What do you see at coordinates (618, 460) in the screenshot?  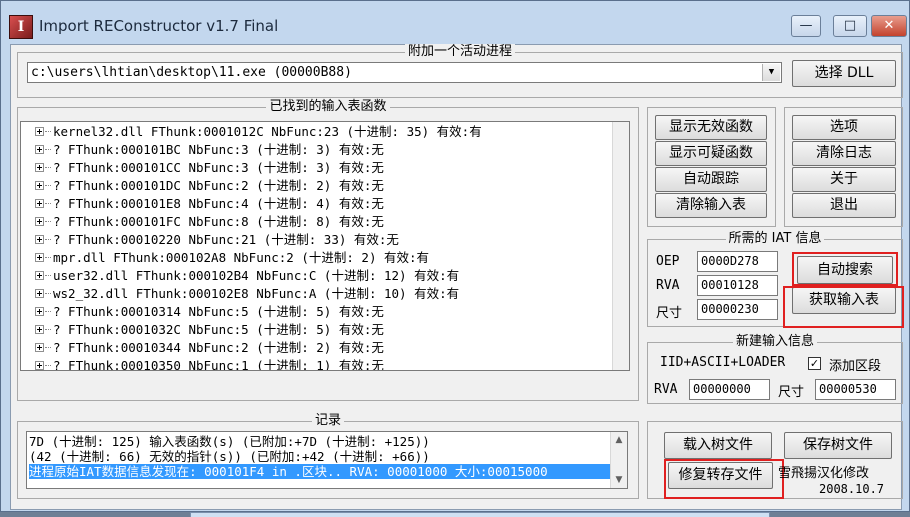 I see `log-scrollbar: ▲ ▼` at bounding box center [618, 460].